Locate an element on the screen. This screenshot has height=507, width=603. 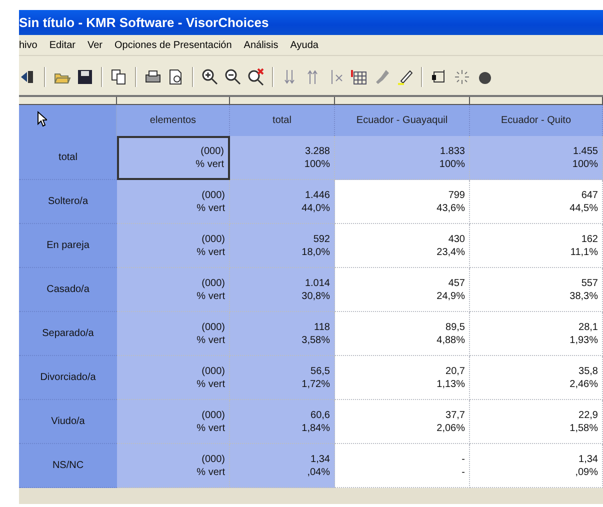
table-cell: 1.833 100% is located at coordinates (402, 158).